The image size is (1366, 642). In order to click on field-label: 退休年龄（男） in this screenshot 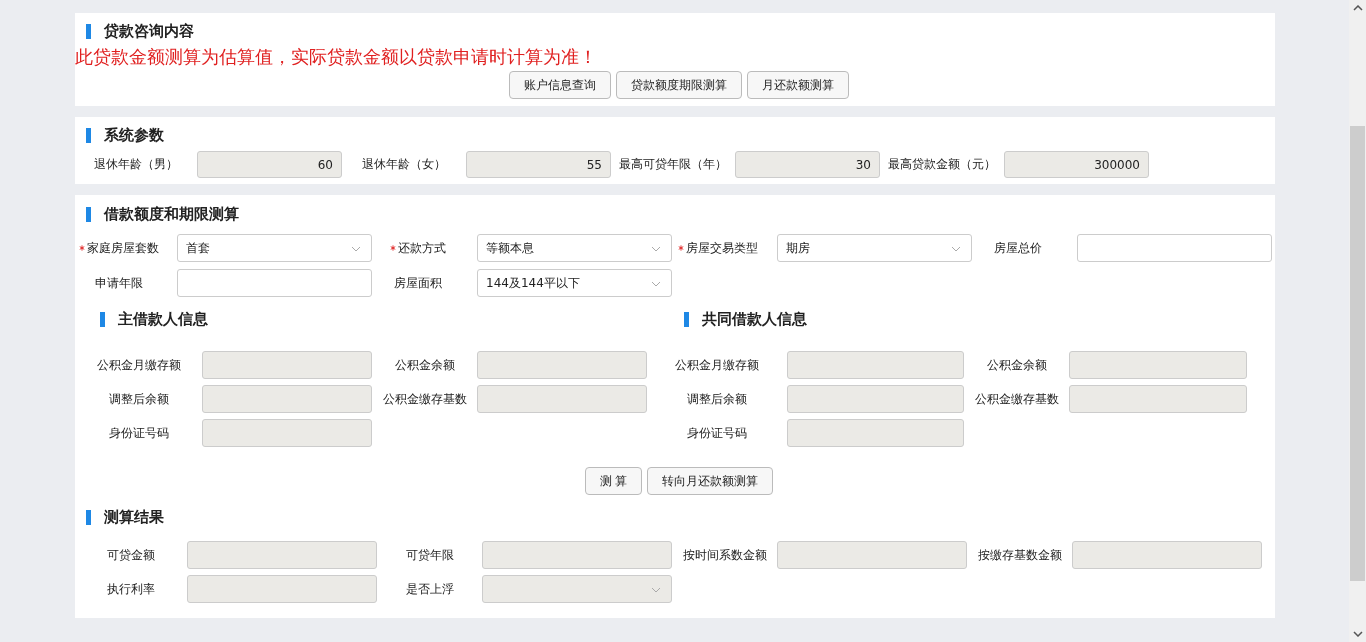, I will do `click(136, 164)`.